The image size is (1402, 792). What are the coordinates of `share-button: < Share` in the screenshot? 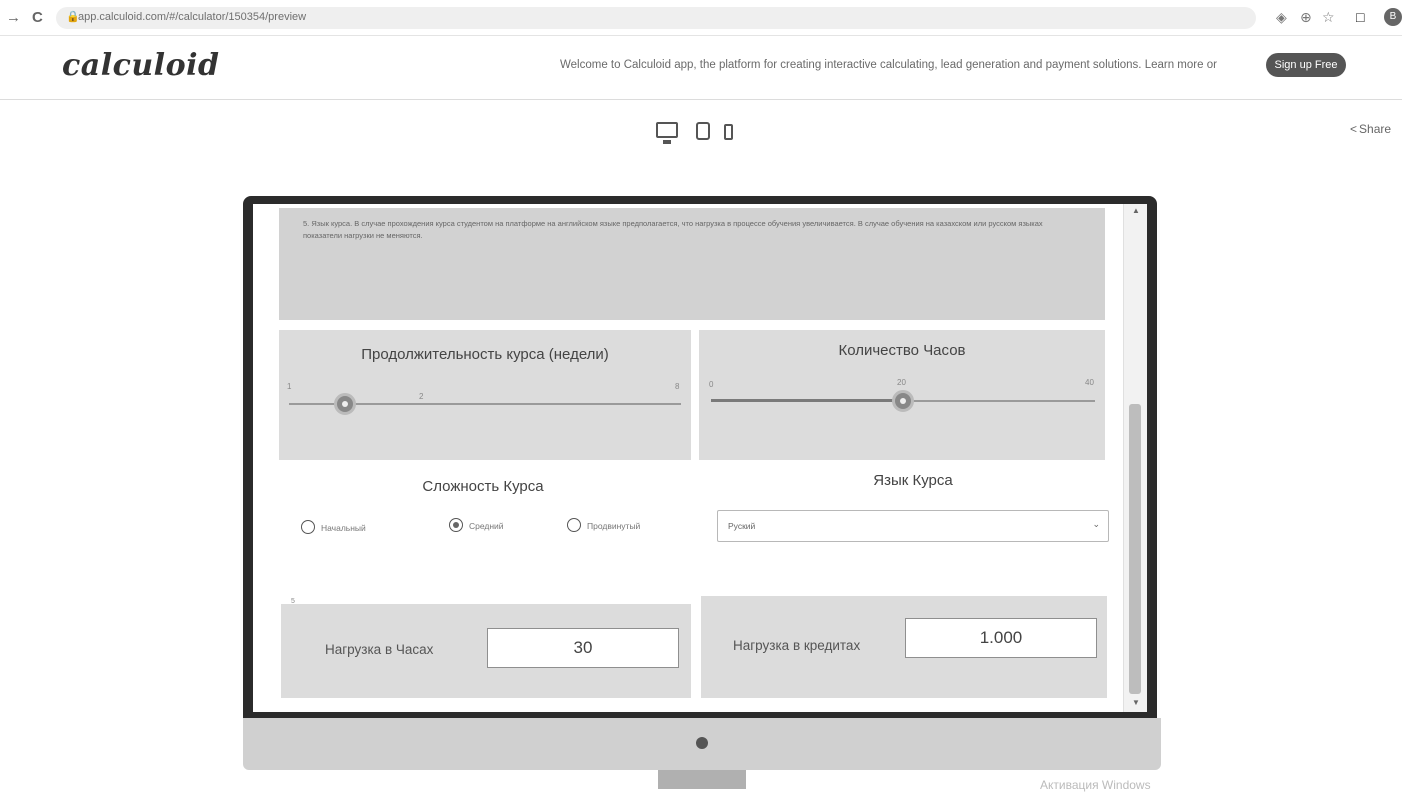 It's located at (1370, 129).